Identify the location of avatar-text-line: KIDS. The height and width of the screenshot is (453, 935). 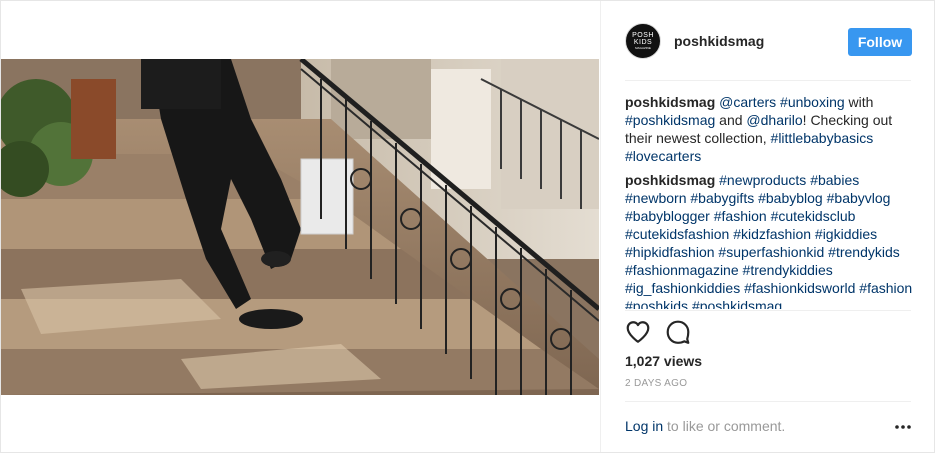
(643, 42).